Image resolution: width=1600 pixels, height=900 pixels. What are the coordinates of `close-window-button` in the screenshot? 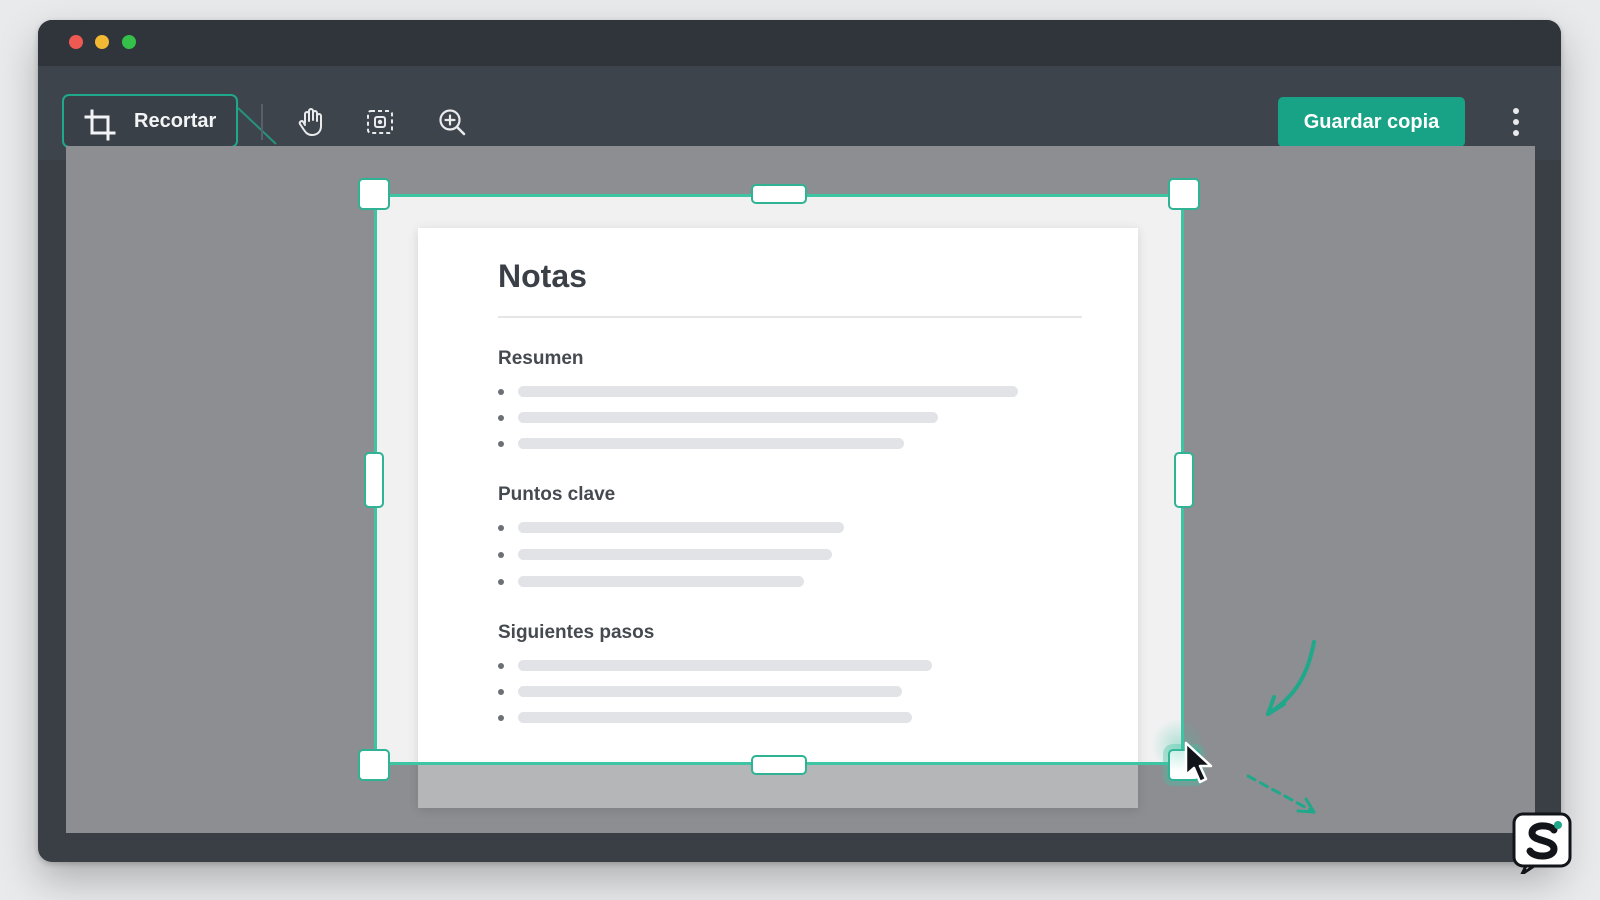 It's located at (76, 42).